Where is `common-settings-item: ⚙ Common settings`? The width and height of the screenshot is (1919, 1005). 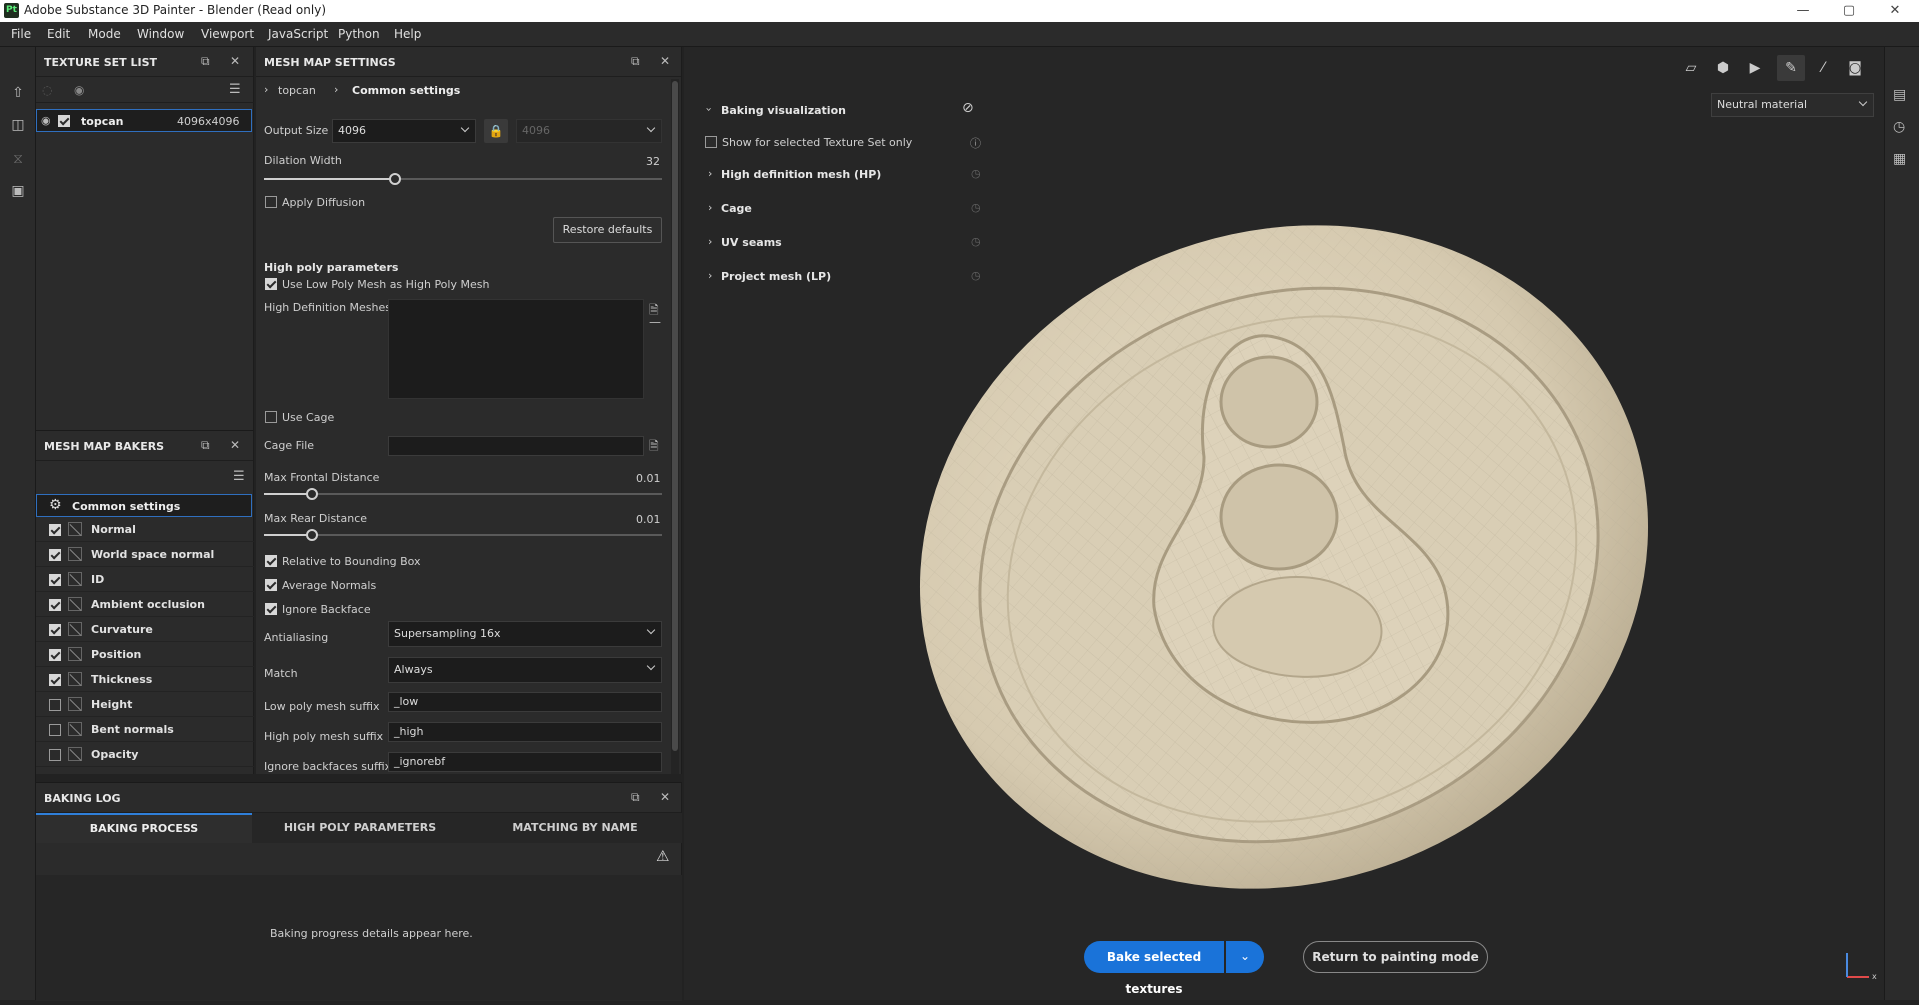 common-settings-item: ⚙ Common settings is located at coordinates (144, 505).